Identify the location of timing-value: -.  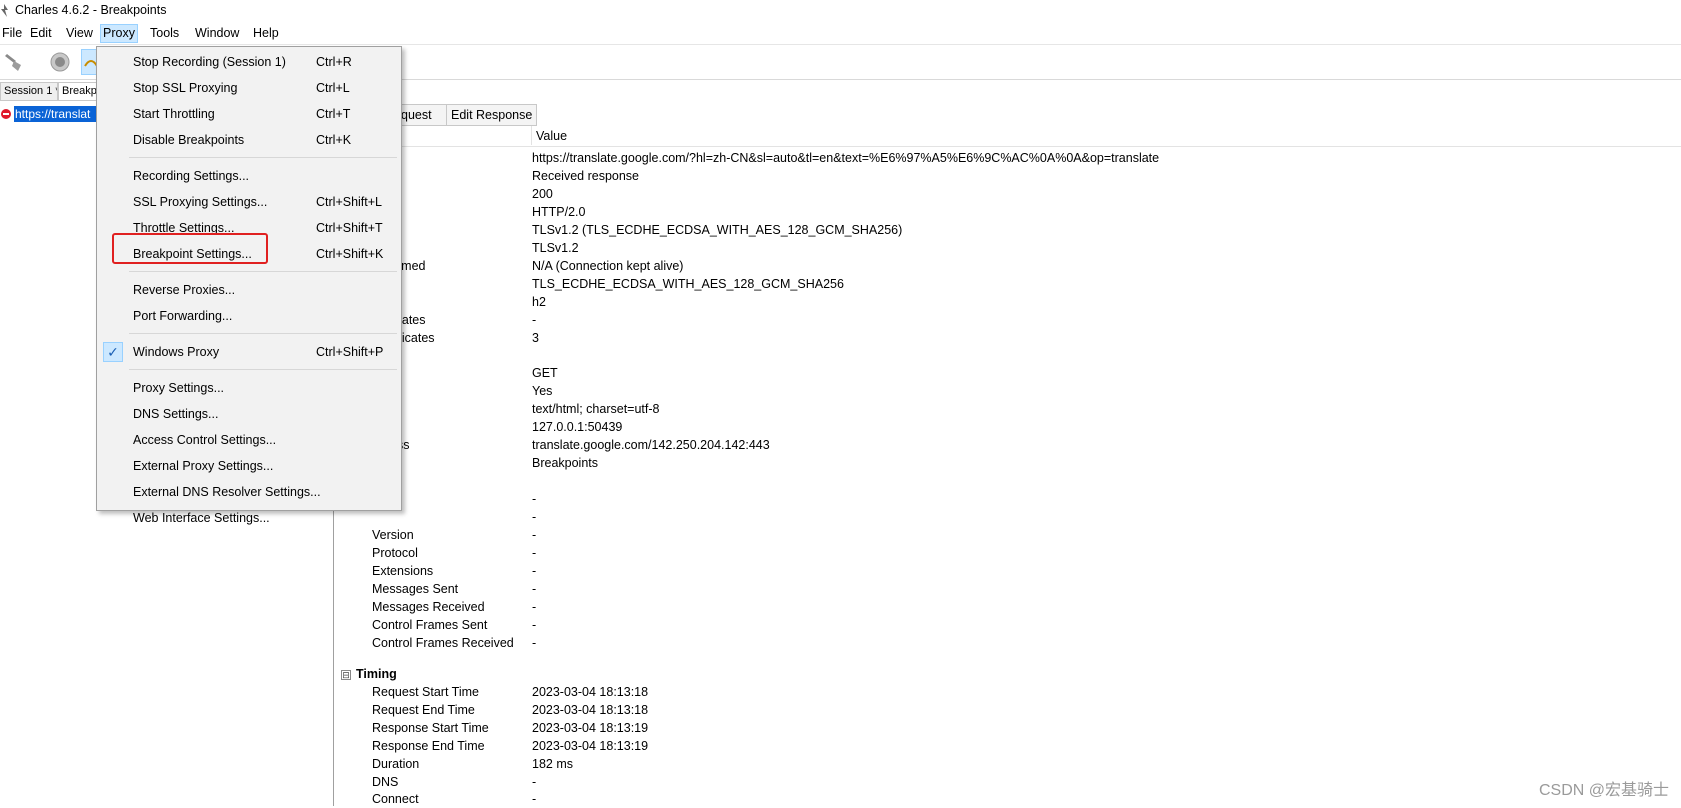
(534, 782).